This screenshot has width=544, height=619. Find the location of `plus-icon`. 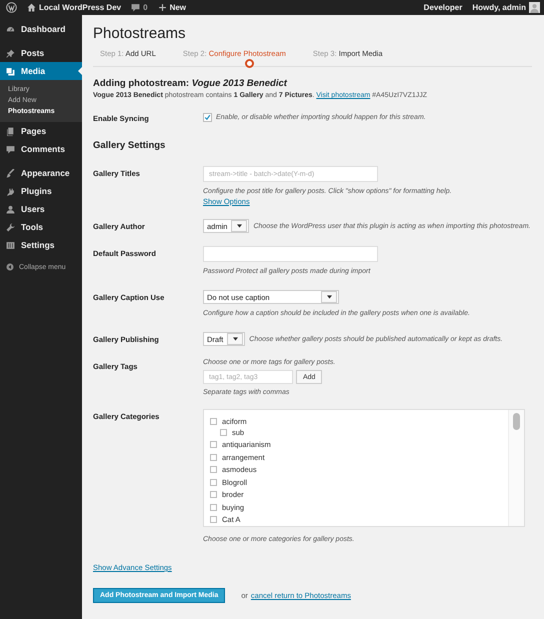

plus-icon is located at coordinates (162, 7).